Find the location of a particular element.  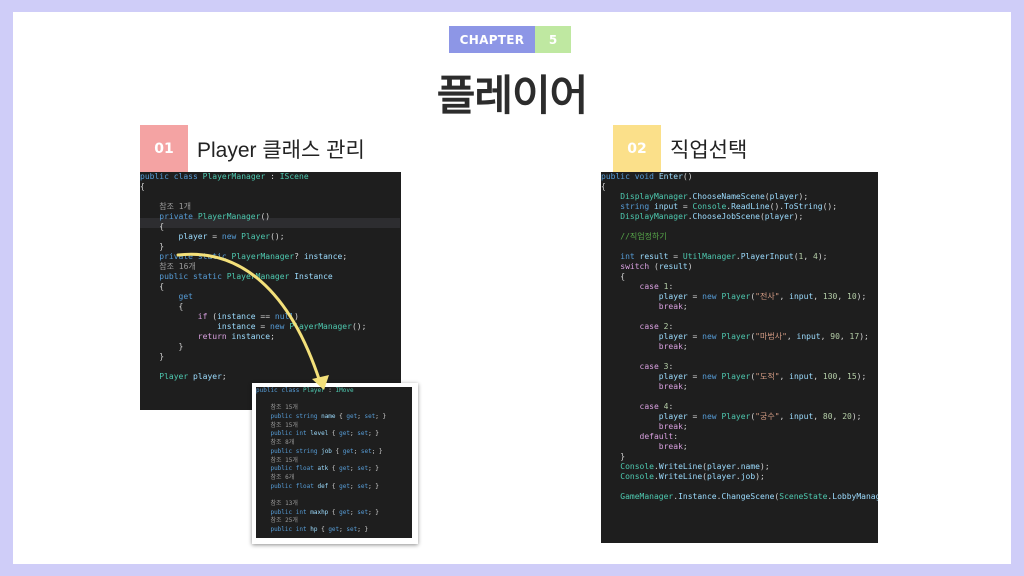

enter-code-line: DisplayManager.ChooseJobScene(player); is located at coordinates (712, 216).